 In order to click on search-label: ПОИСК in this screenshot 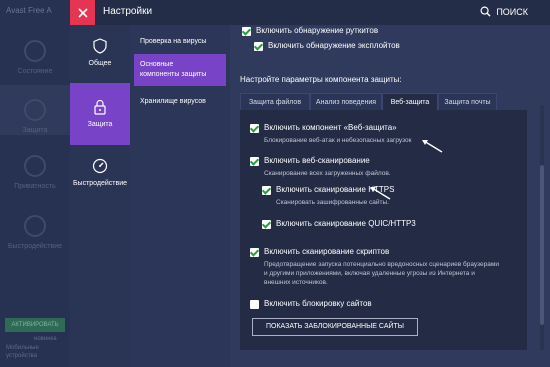, I will do `click(512, 11)`.